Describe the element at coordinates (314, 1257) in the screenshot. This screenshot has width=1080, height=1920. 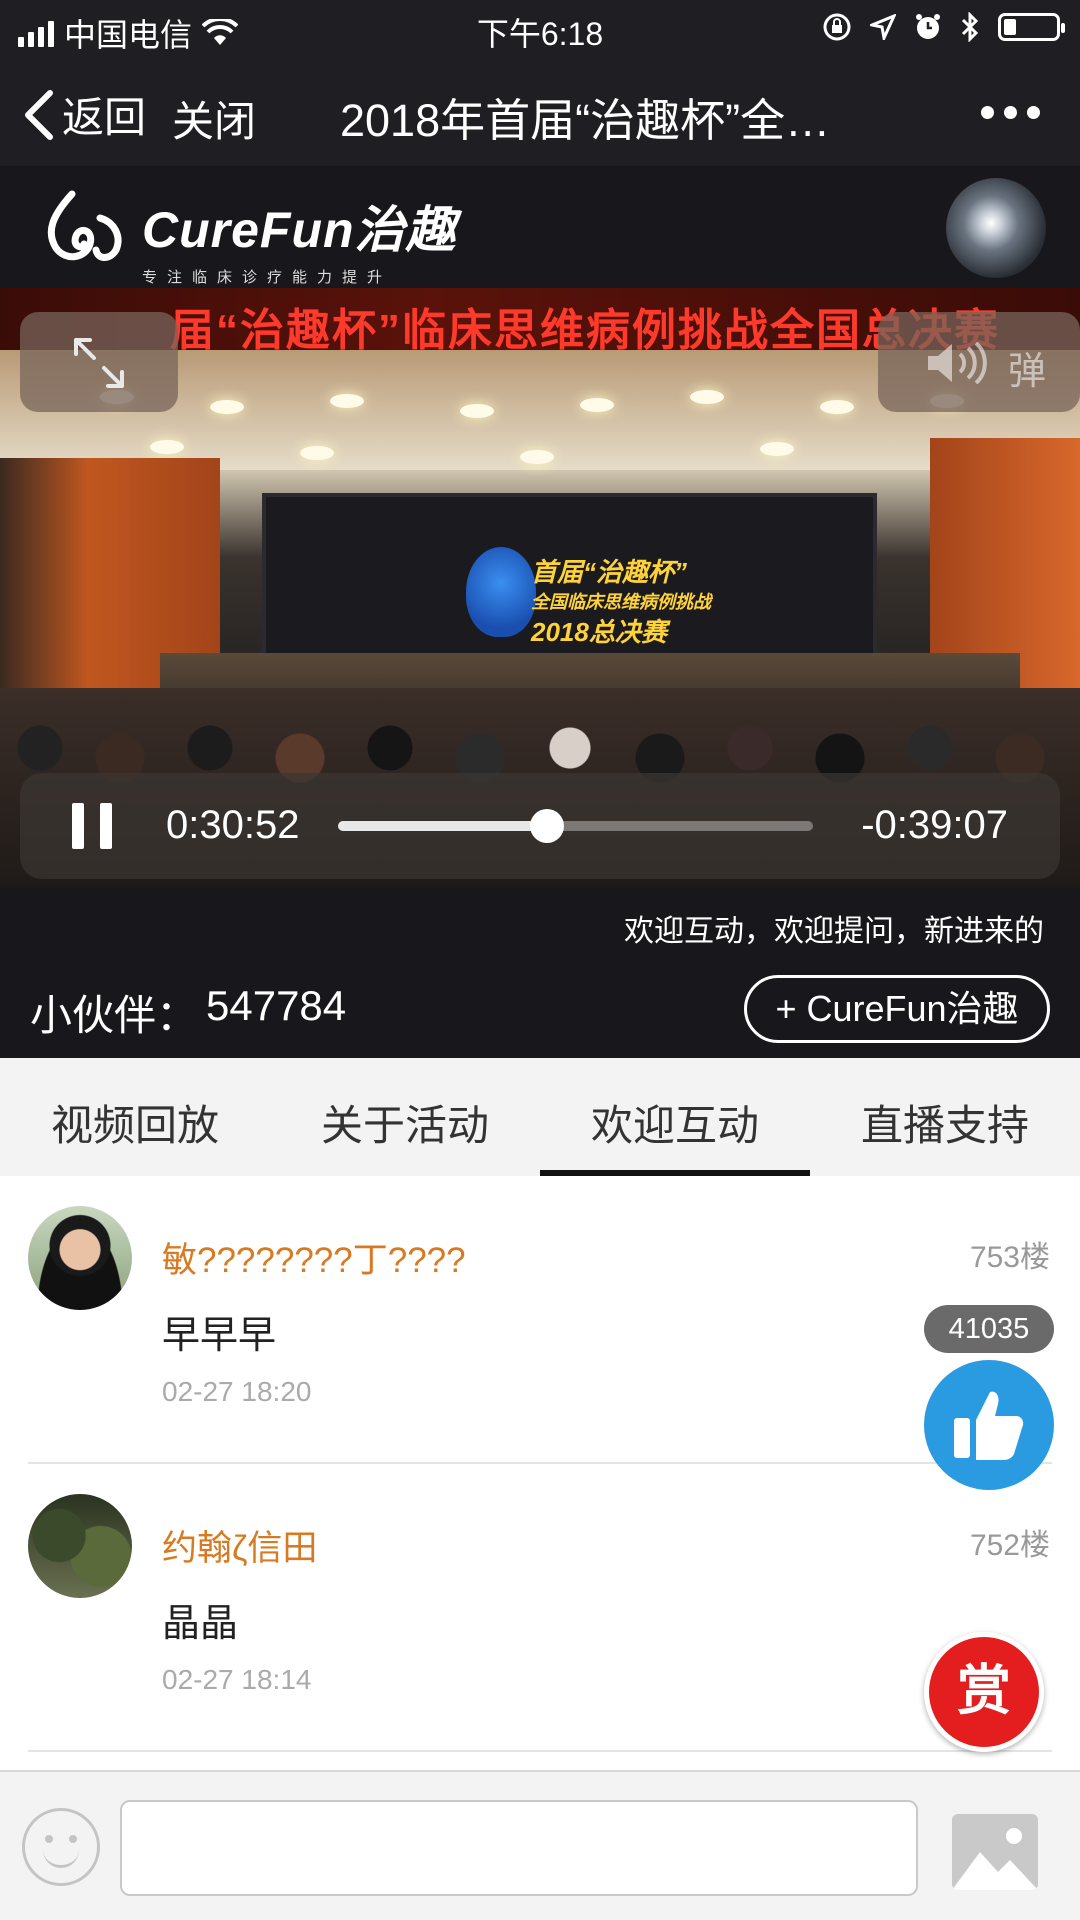
I see `comment-username: 敏????????丁????` at that location.